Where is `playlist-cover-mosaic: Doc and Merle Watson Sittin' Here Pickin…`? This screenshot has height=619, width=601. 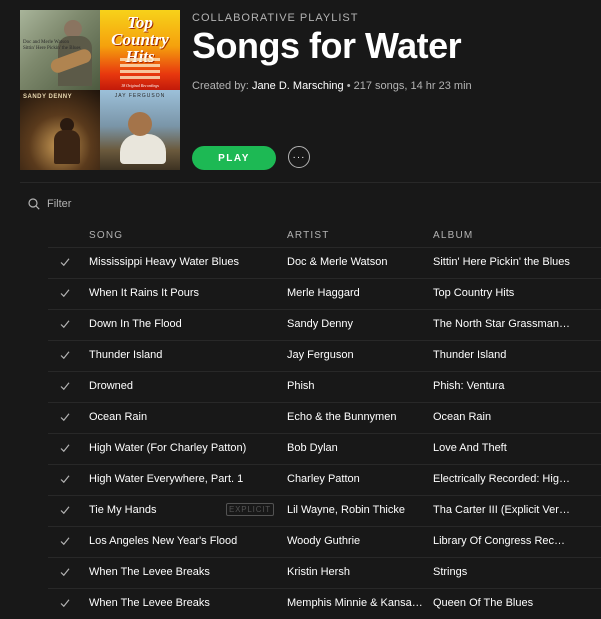
playlist-cover-mosaic: Doc and Merle Watson Sittin' Here Pickin… is located at coordinates (100, 90).